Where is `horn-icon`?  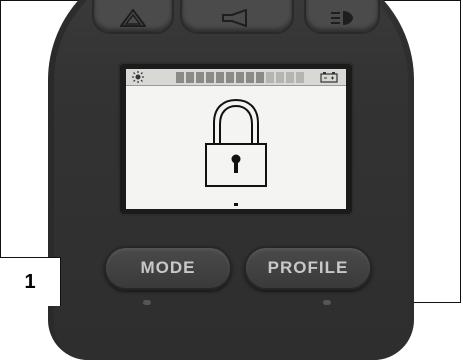
horn-icon is located at coordinates (234, 18).